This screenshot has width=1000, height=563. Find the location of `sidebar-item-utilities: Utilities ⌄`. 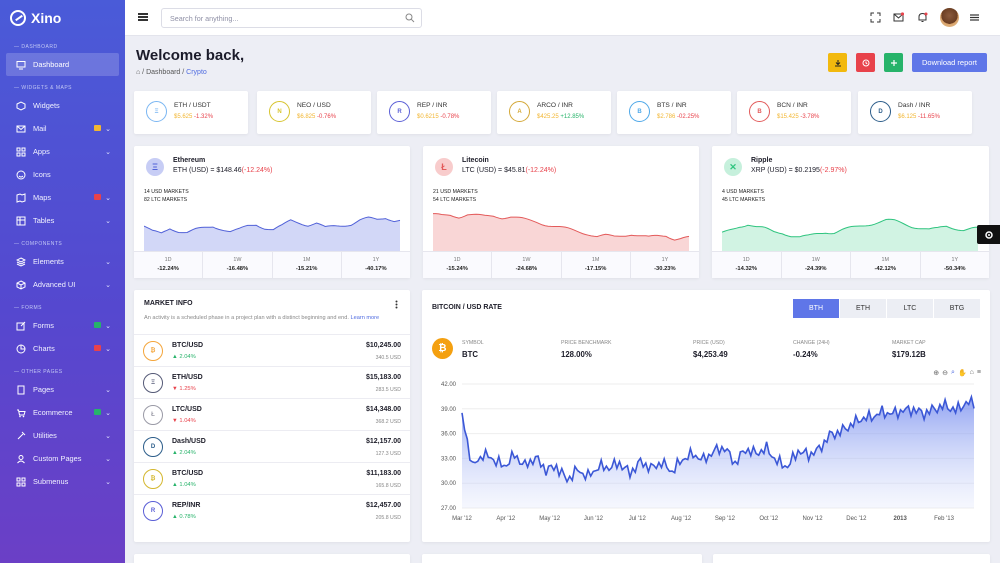

sidebar-item-utilities: Utilities ⌄ is located at coordinates (62, 435).